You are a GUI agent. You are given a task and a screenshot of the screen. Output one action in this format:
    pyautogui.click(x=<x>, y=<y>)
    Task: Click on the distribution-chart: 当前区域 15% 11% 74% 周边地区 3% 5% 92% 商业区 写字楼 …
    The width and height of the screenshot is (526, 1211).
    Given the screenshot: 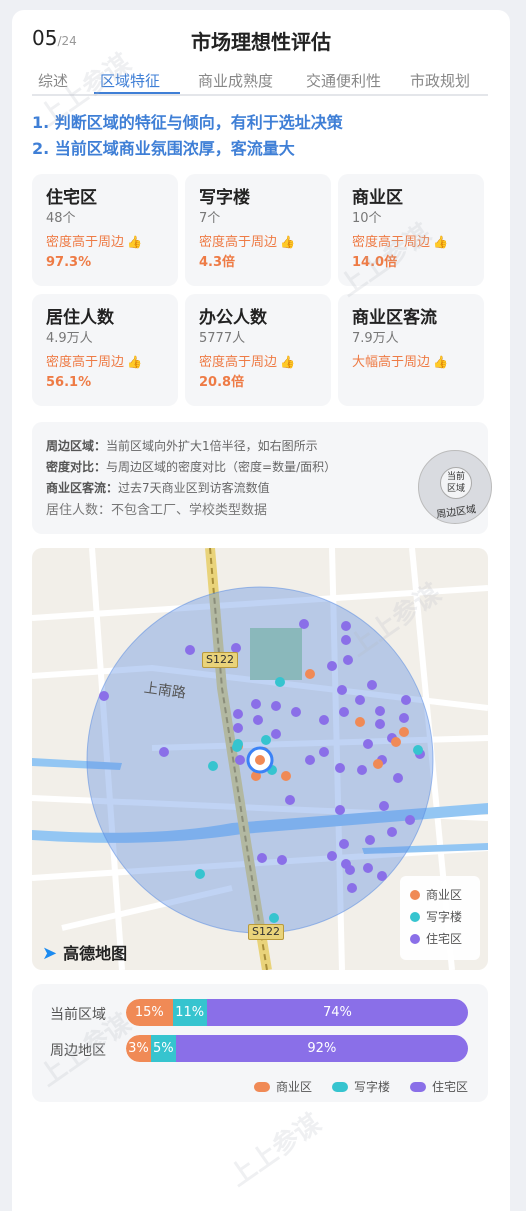 What is the action you would take?
    pyautogui.click(x=260, y=1043)
    